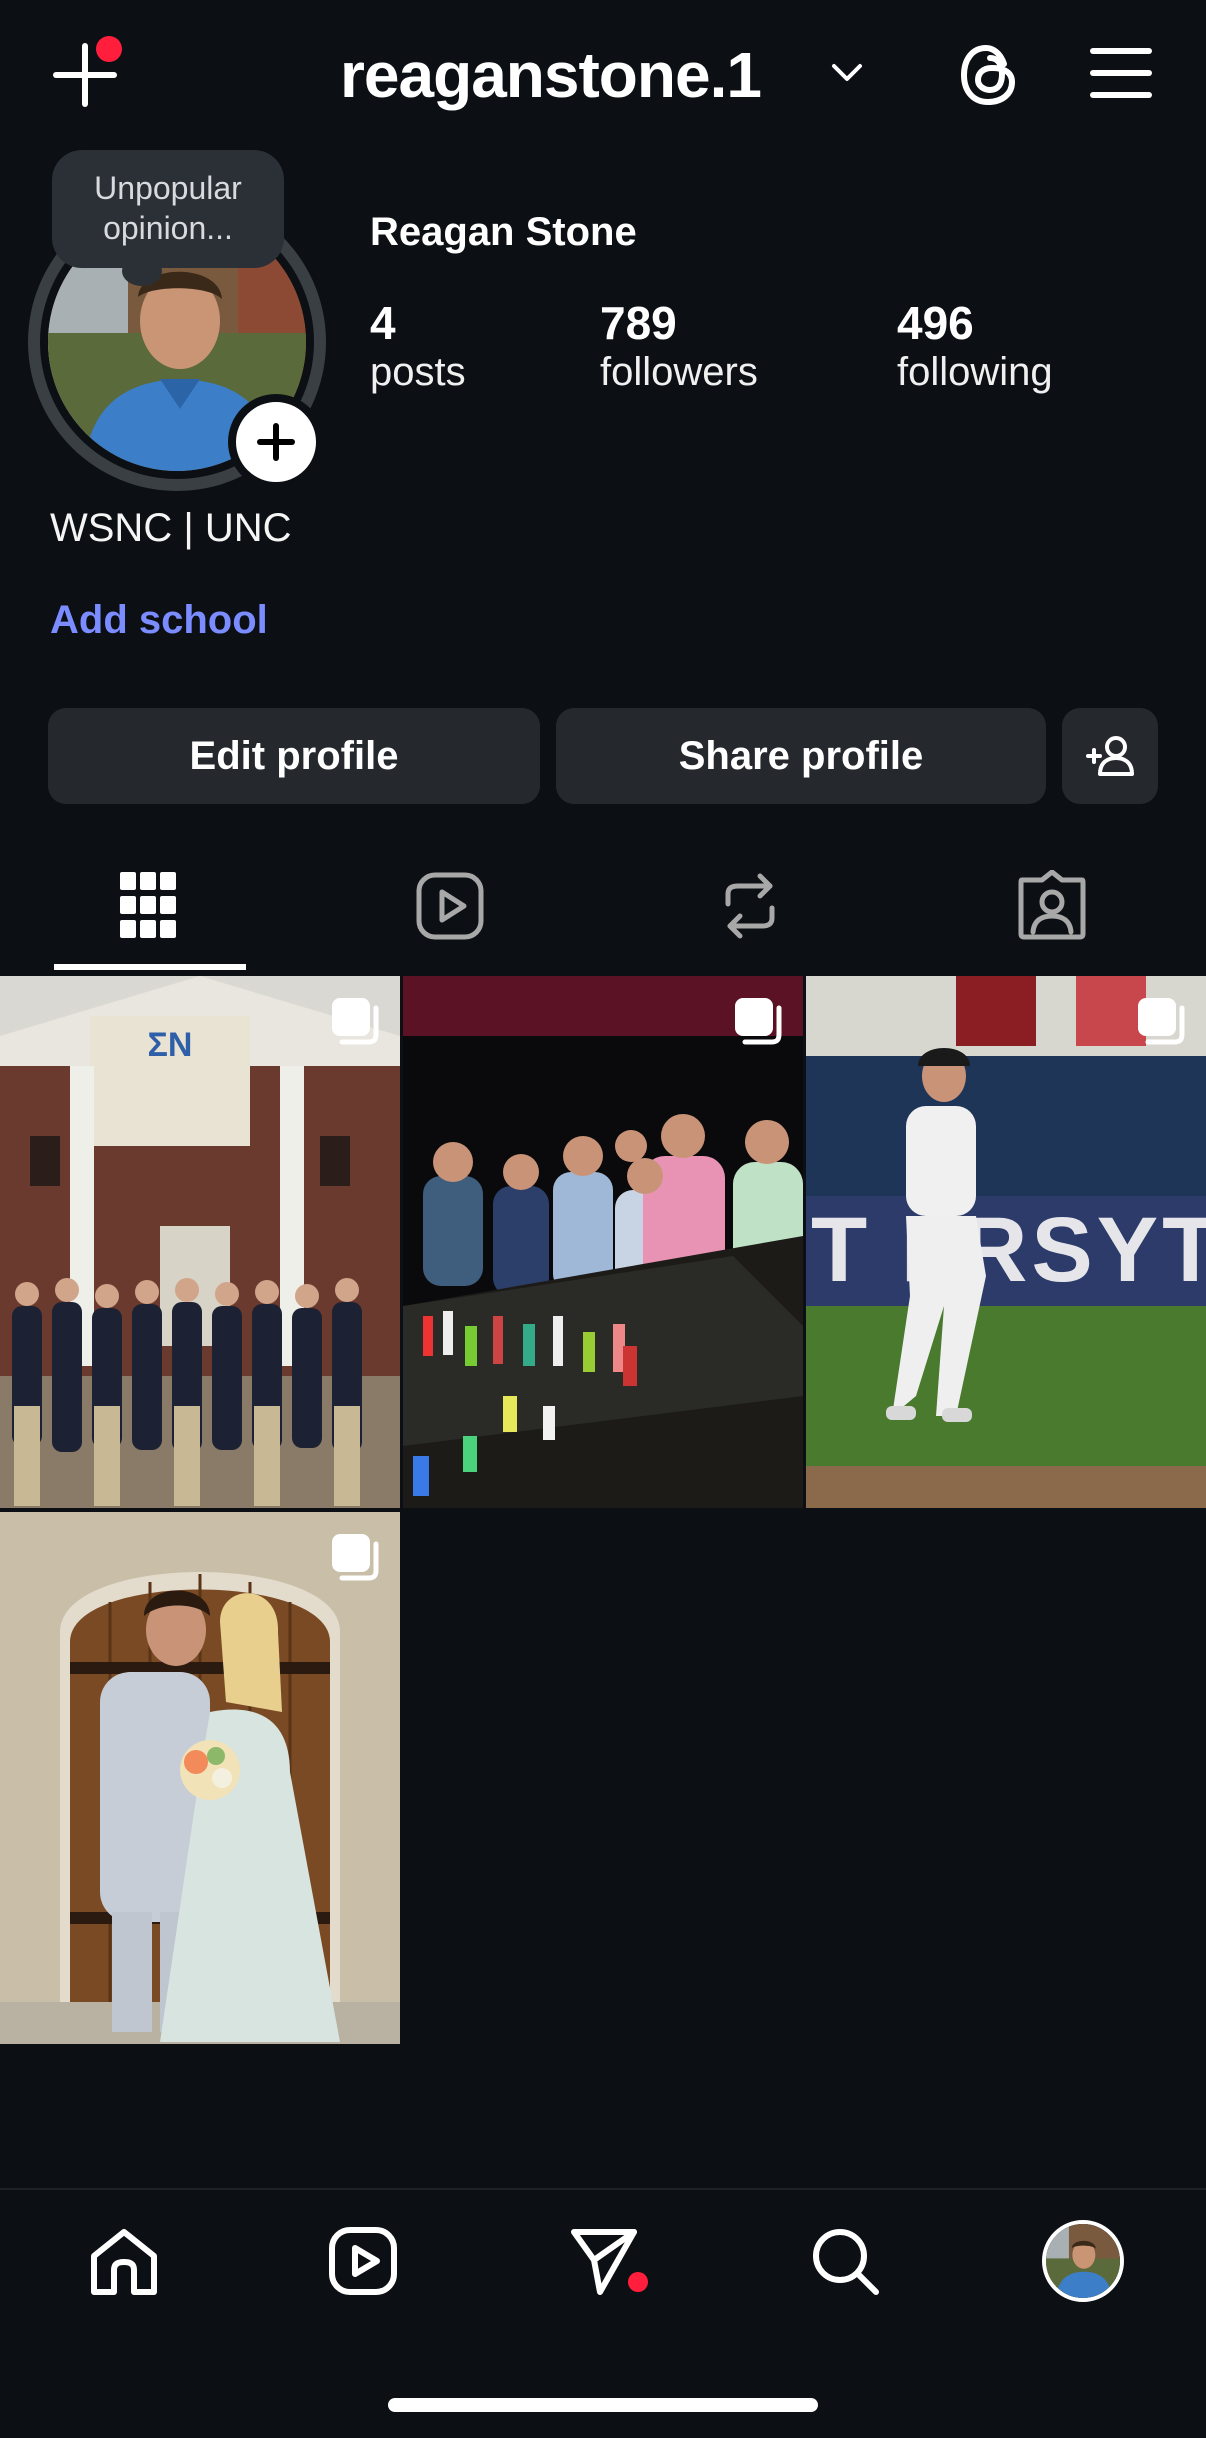 This screenshot has width=1206, height=2438. Describe the element at coordinates (142, 271) in the screenshot. I see `note-bubble-tail` at that location.